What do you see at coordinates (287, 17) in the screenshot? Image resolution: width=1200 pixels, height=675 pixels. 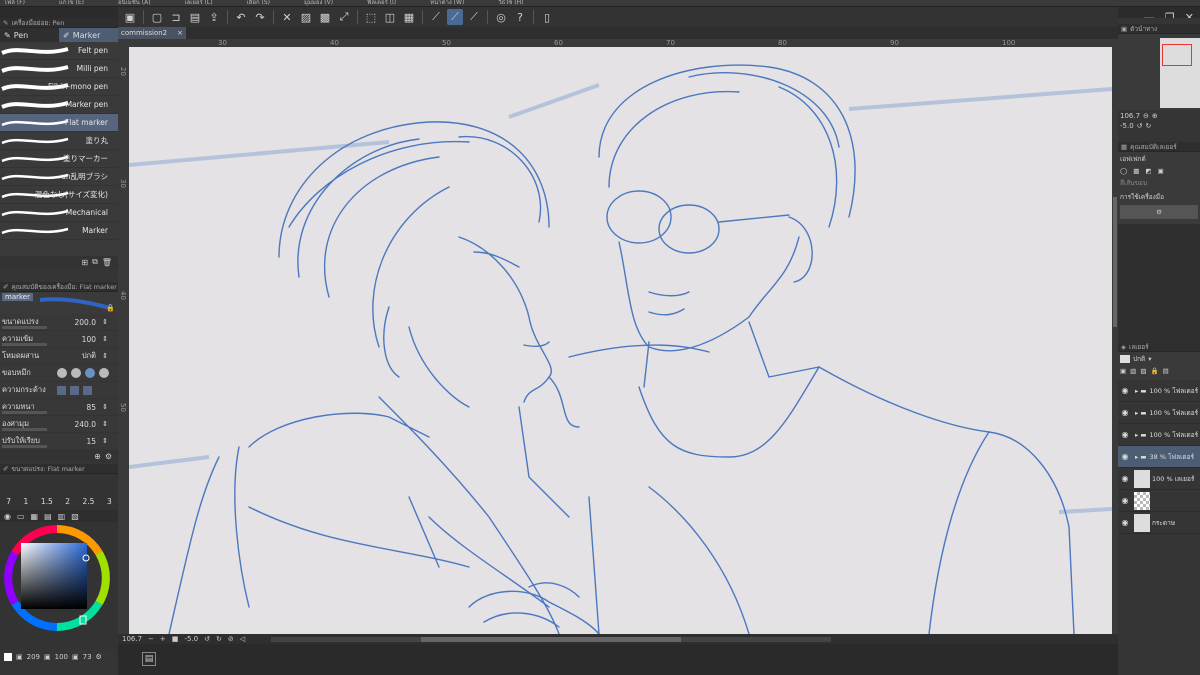 I see `delete-icon: ✕` at bounding box center [287, 17].